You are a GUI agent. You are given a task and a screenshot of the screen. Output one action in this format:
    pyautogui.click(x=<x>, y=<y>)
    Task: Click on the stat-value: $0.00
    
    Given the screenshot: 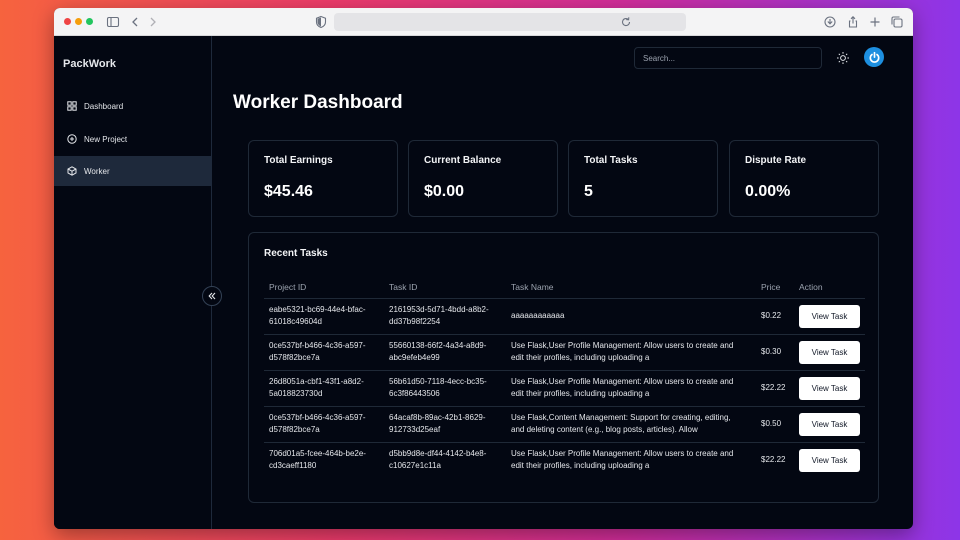 What is the action you would take?
    pyautogui.click(x=444, y=191)
    